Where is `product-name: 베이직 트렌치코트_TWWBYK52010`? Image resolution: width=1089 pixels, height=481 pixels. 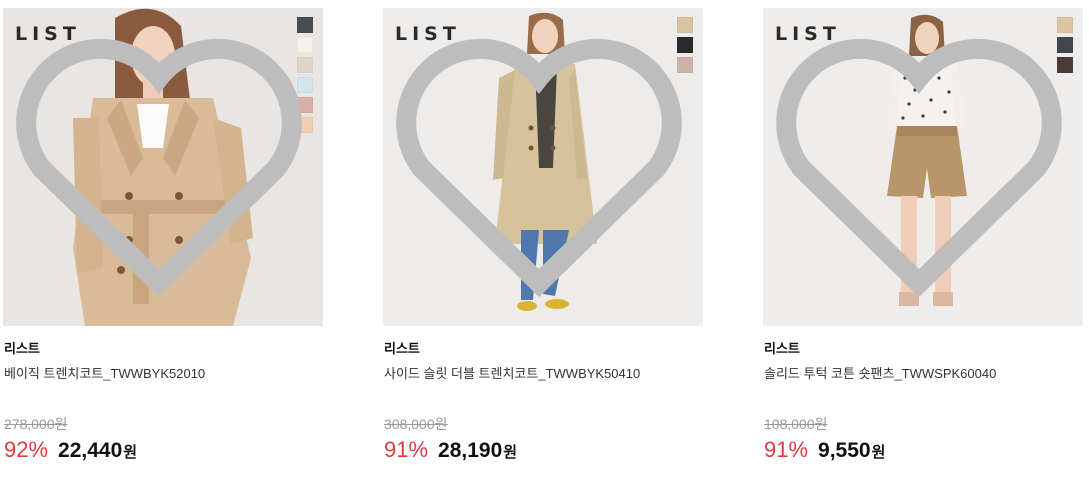
product-name: 베이직 트렌치코트_TWWBYK52010 is located at coordinates (104, 372).